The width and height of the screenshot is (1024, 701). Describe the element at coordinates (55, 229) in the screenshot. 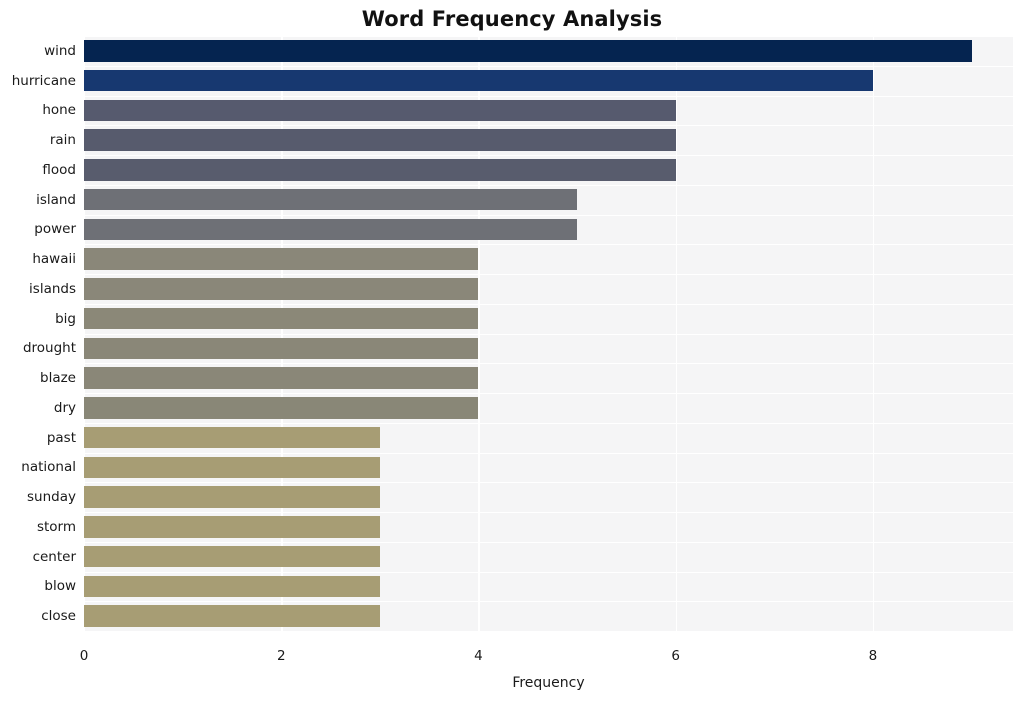

I see `y-tick-label: power` at that location.